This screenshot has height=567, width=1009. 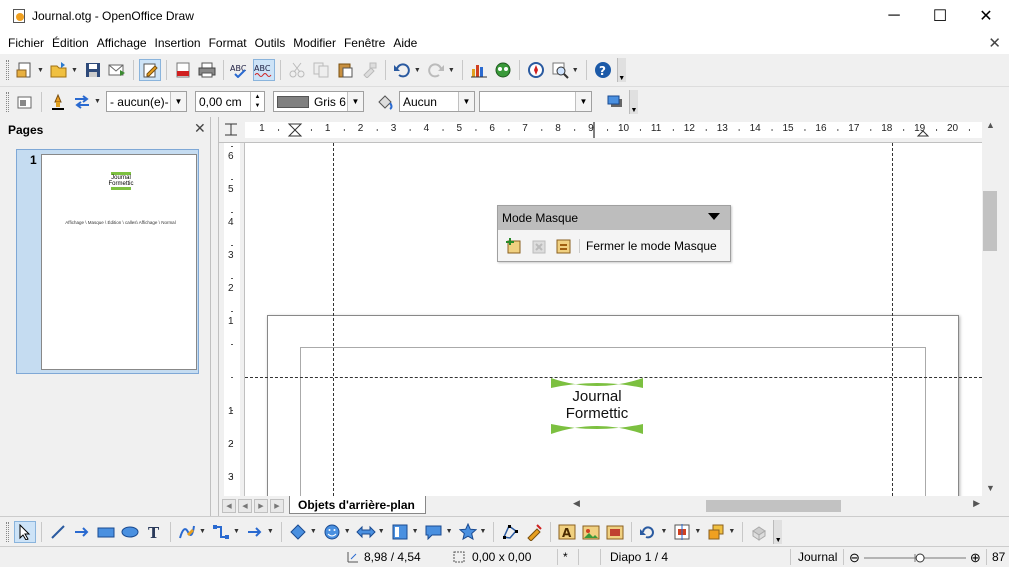 What do you see at coordinates (25, 70) in the screenshot?
I see `new-icon` at bounding box center [25, 70].